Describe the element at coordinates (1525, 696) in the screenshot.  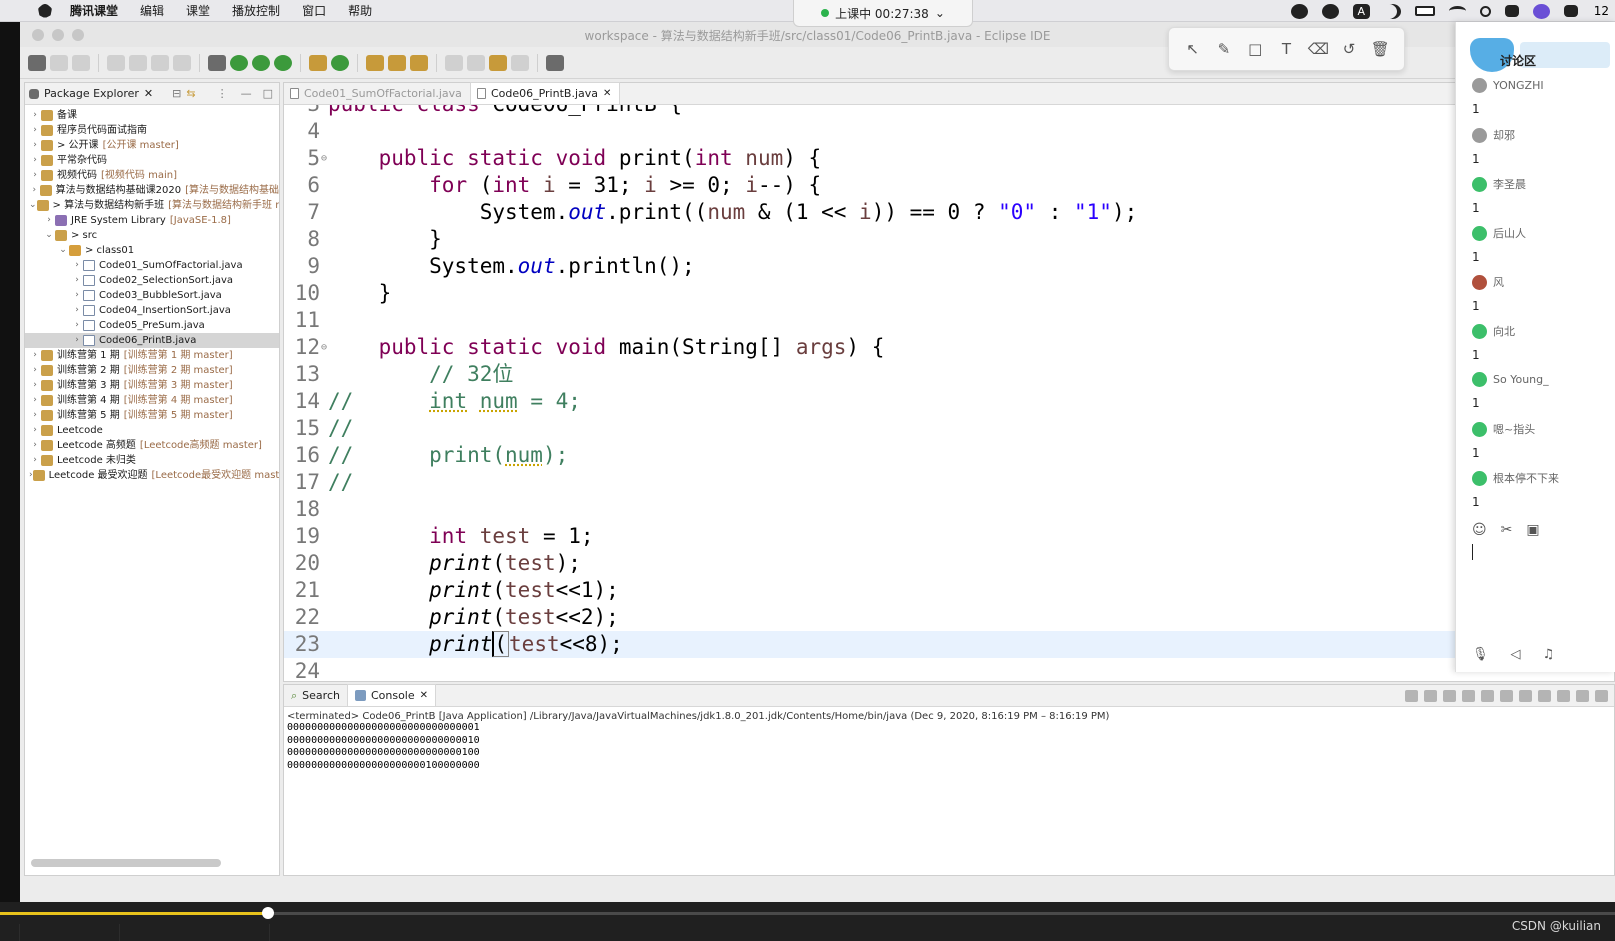
I see `pin-console-icon` at that location.